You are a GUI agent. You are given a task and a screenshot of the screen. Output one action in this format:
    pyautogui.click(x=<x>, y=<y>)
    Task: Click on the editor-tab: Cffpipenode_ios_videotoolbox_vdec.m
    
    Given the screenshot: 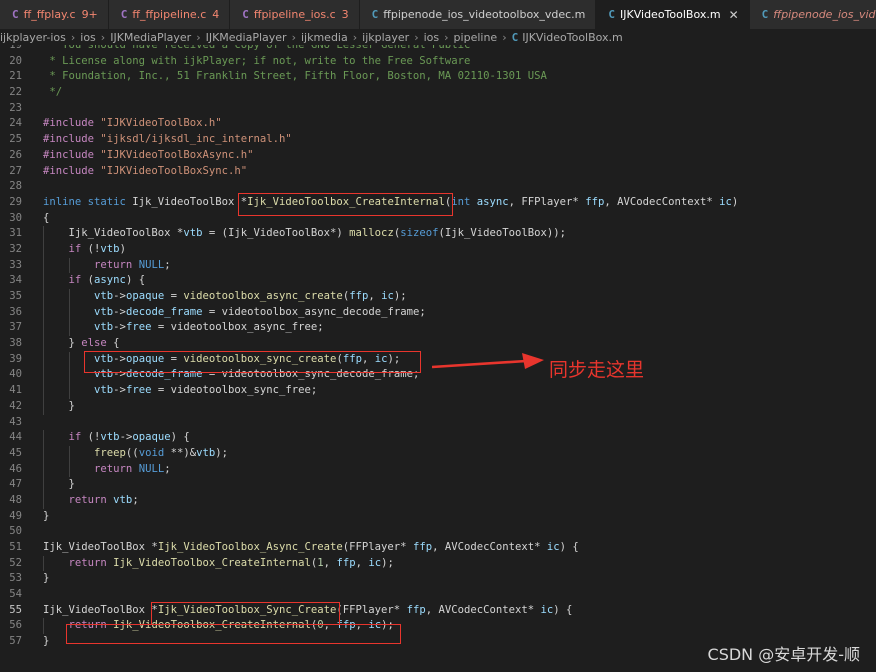 What is the action you would take?
    pyautogui.click(x=478, y=14)
    